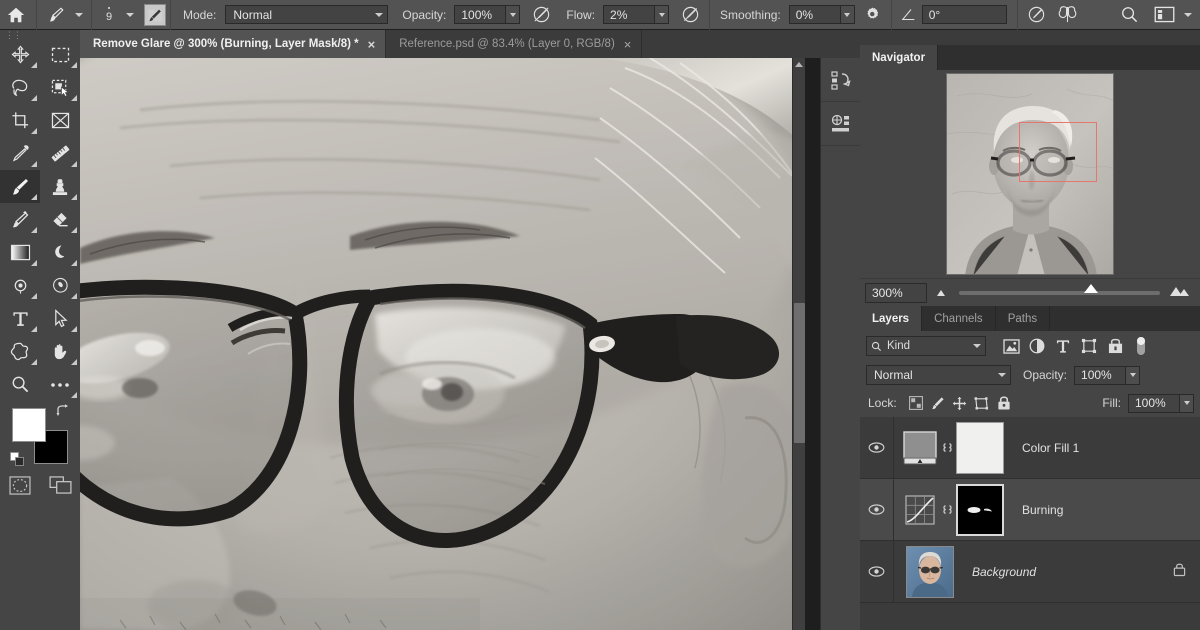  I want to click on layer-mask-thumbnail-white, so click(980, 447).